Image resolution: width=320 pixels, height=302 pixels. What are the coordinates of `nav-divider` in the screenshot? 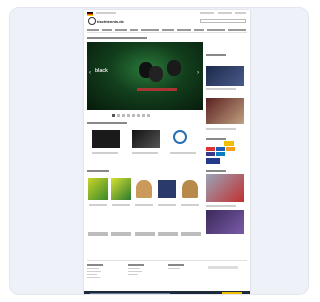 It's located at (167, 32).